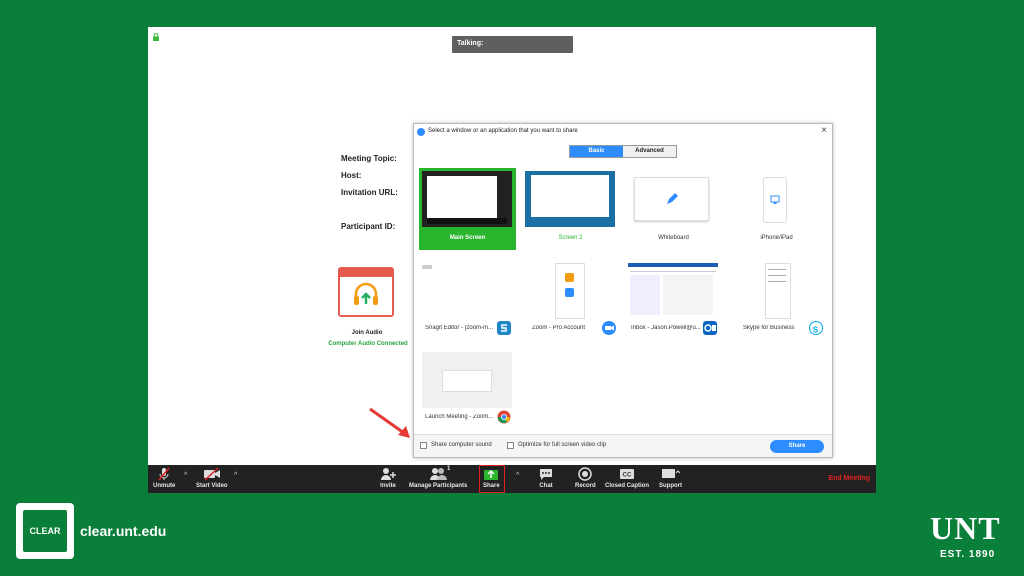 The width and height of the screenshot is (1024, 576). Describe the element at coordinates (627, 486) in the screenshot. I see `closed-caption-label: Closed Caption` at that location.